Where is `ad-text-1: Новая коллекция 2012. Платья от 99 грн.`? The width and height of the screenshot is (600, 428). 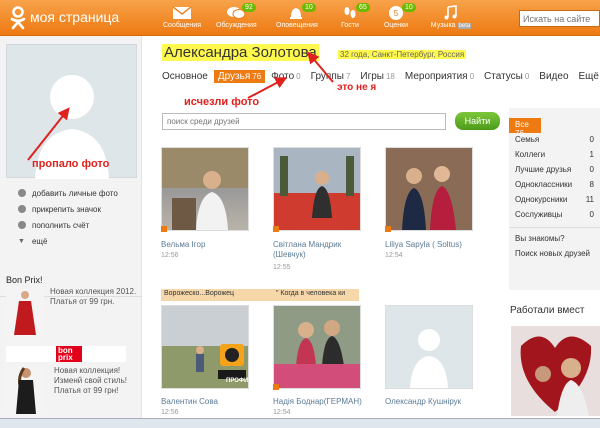 ad-text-1: Новая коллекция 2012. Платья от 99 грн. is located at coordinates (95, 297).